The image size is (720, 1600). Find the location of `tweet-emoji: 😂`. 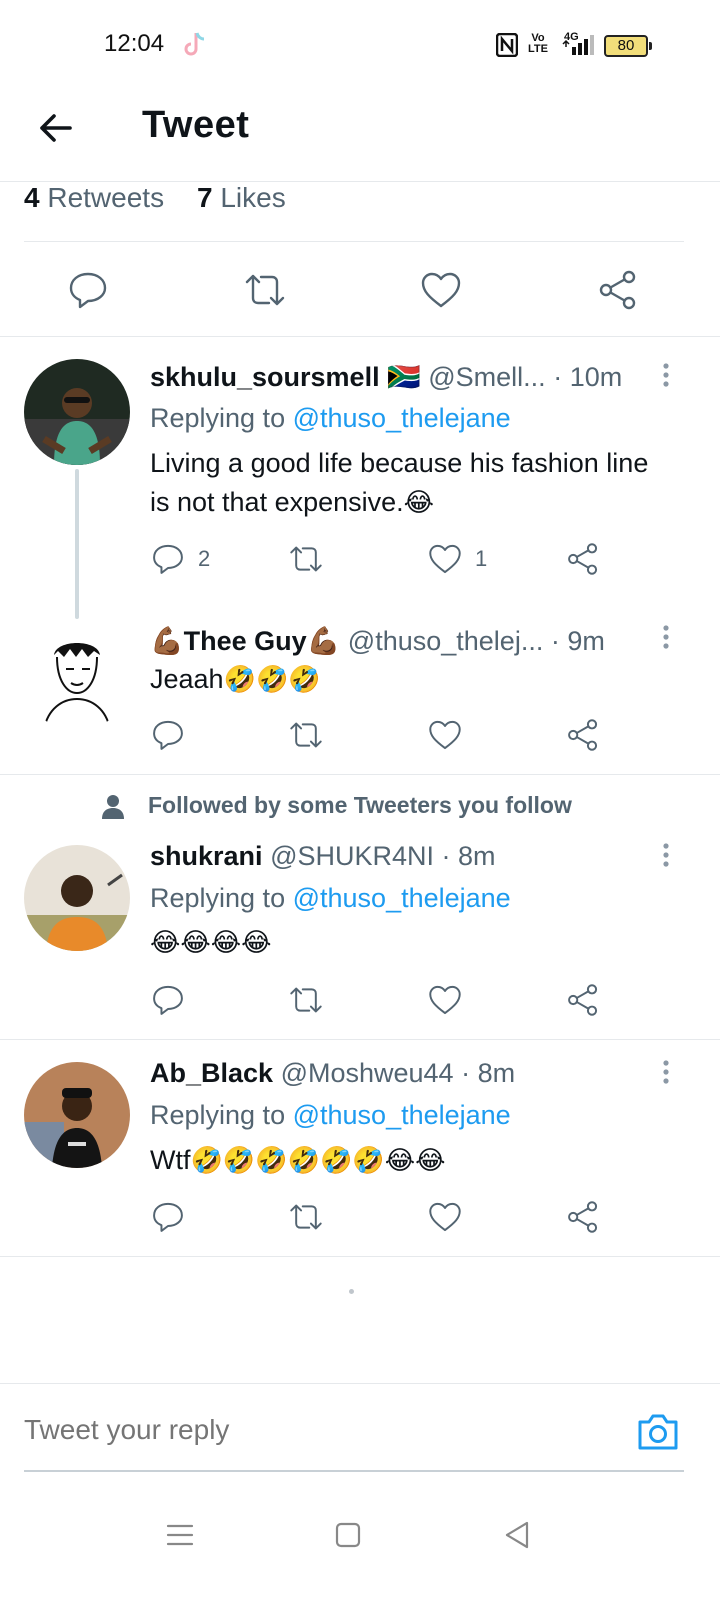

tweet-emoji: 😂 is located at coordinates (419, 502).